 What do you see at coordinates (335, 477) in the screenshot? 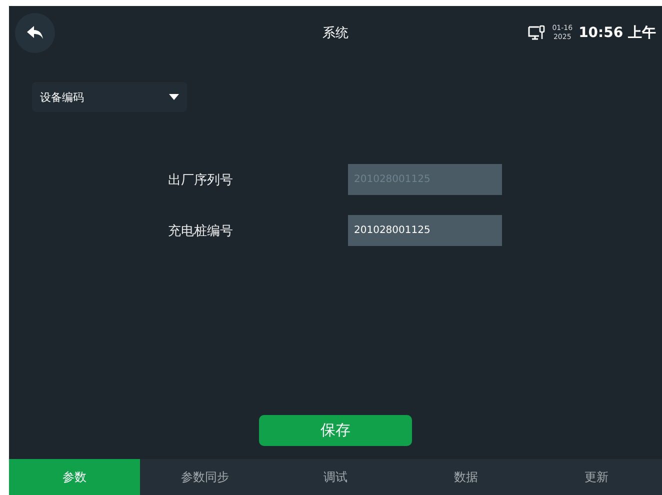
I see `tab: 调试` at bounding box center [335, 477].